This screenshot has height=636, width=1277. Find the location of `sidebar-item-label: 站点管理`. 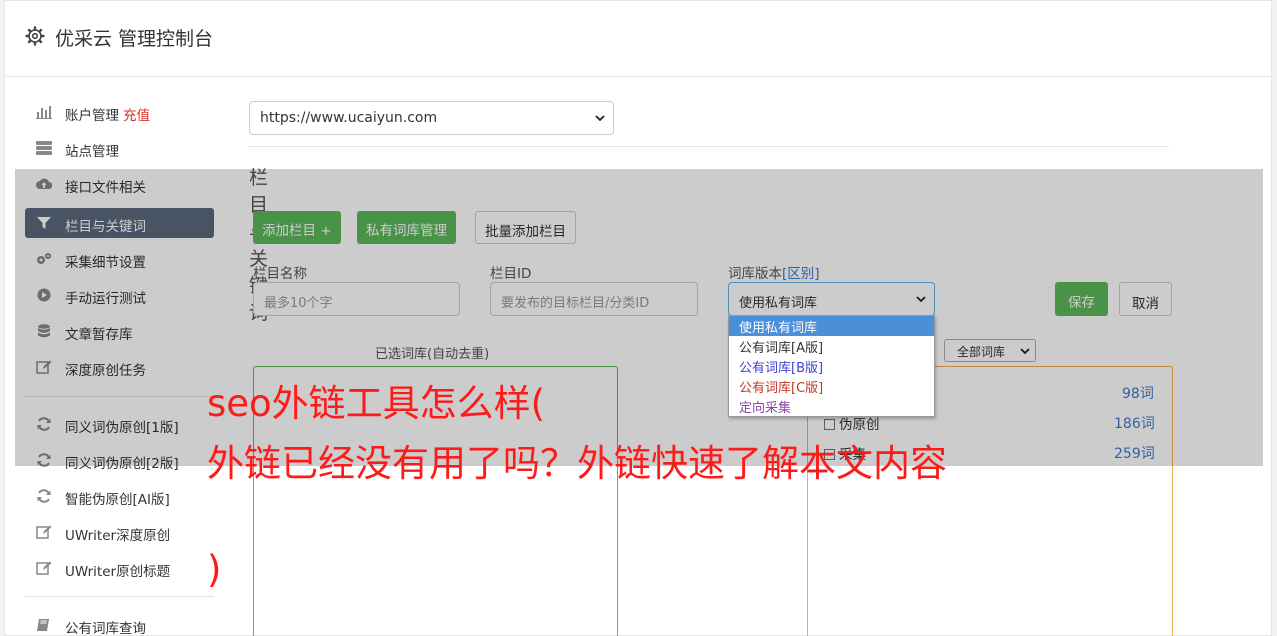

sidebar-item-label: 站点管理 is located at coordinates (92, 152).